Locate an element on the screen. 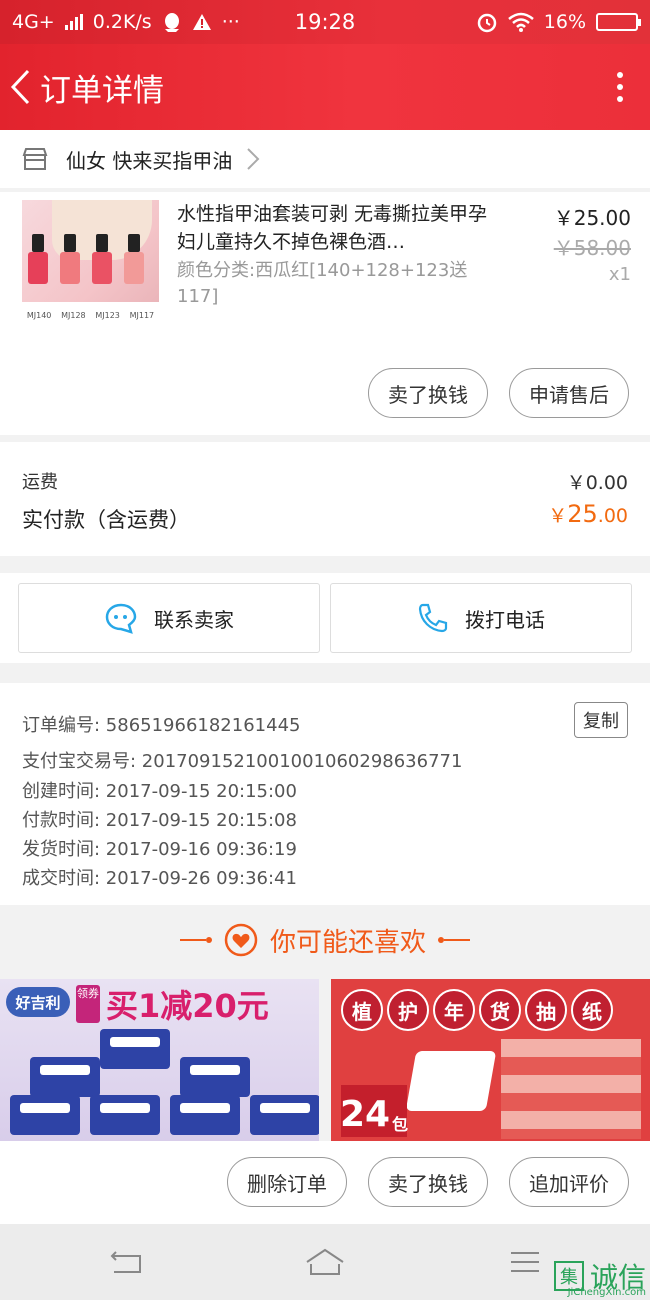  paid-amount: ￥25.00 is located at coordinates (588, 514).